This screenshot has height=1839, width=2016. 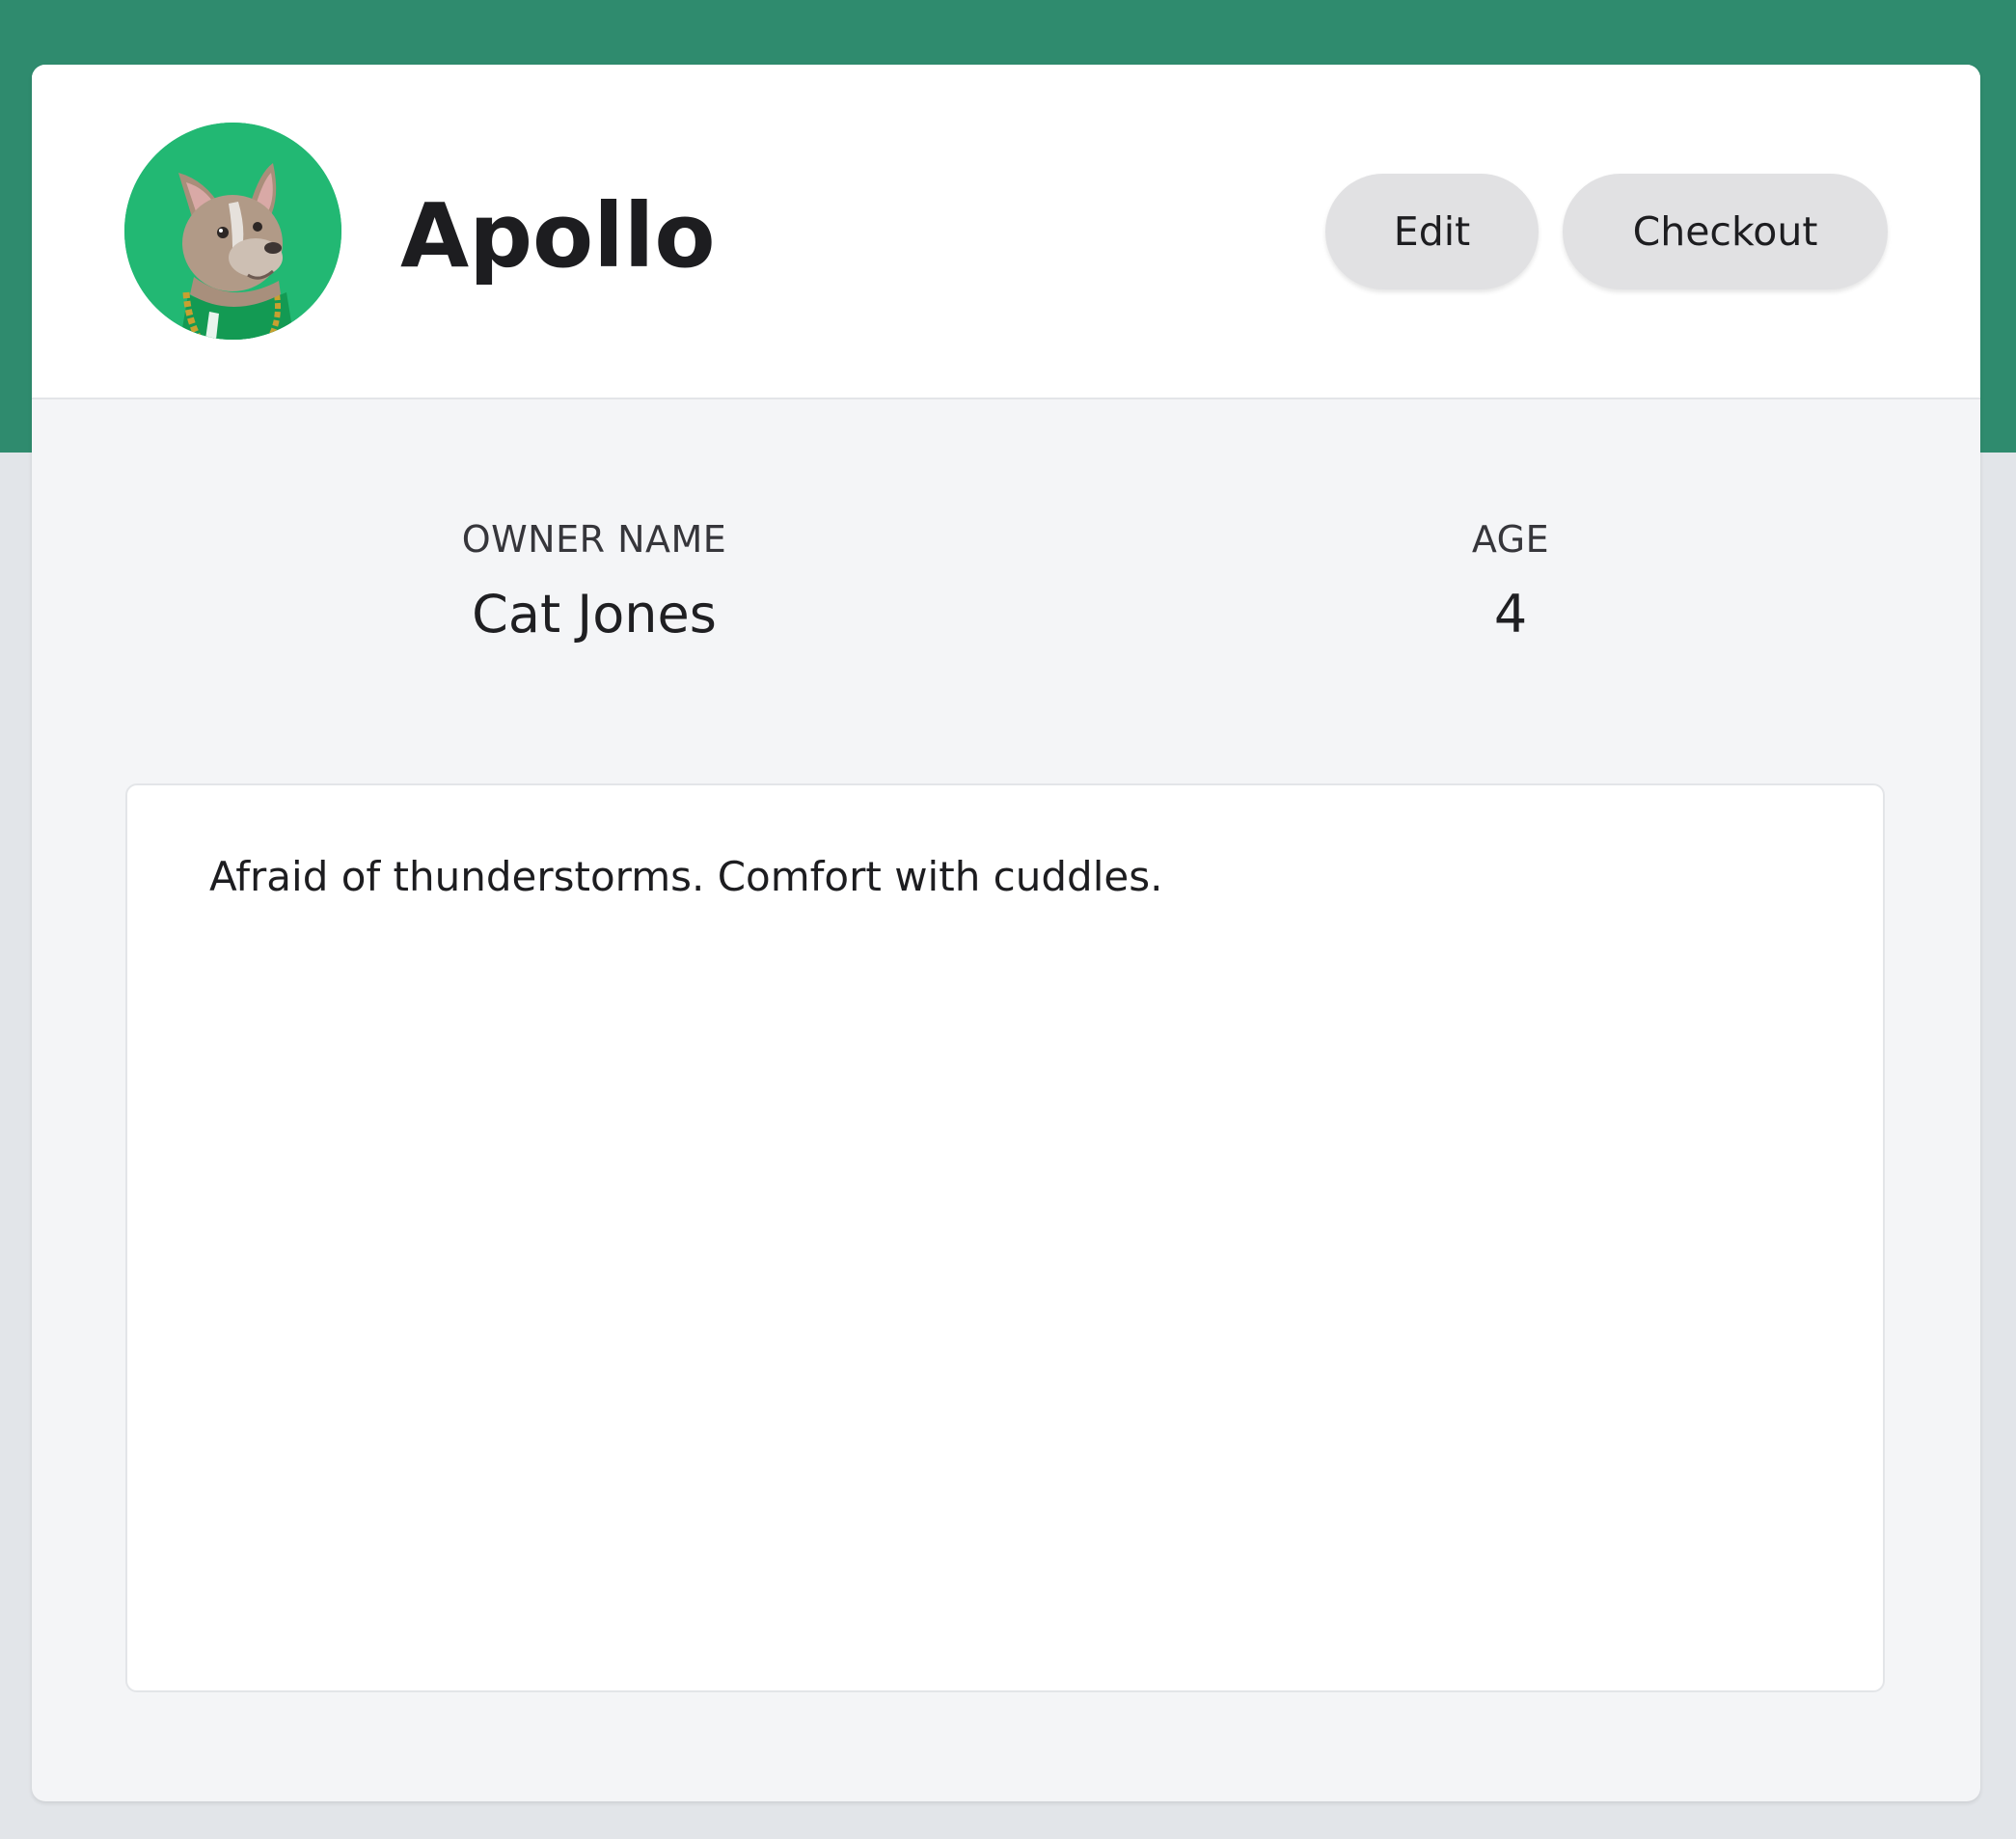 I want to click on pet-avatar, so click(x=232, y=231).